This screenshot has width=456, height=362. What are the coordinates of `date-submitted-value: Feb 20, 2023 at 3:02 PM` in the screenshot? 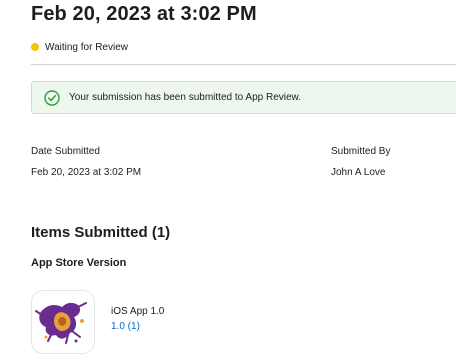 It's located at (86, 172).